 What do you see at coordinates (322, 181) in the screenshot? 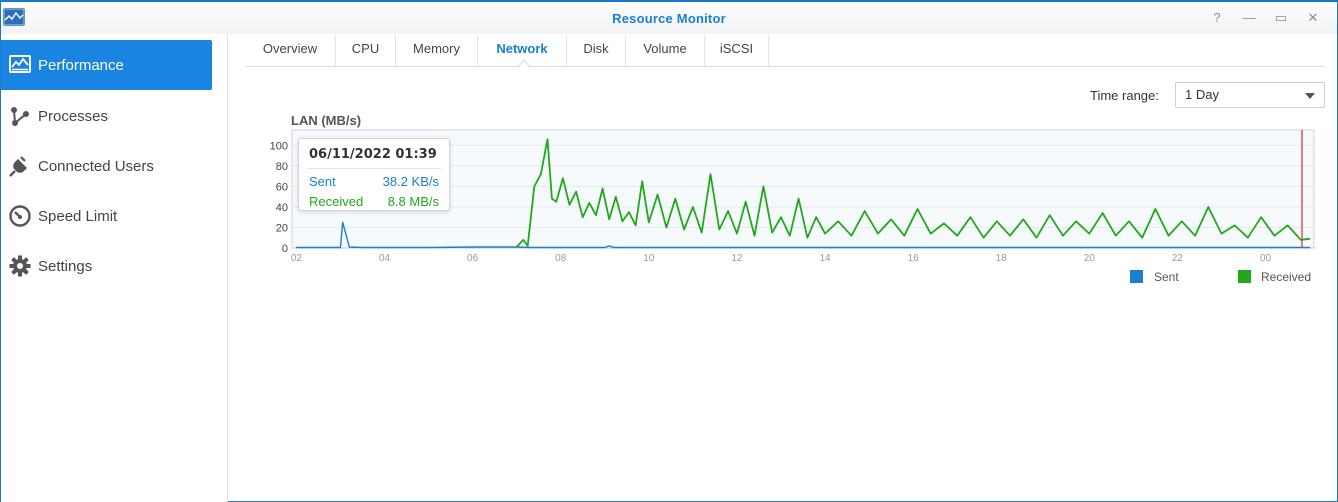
I see `tooltip-sent-label: Sent` at bounding box center [322, 181].